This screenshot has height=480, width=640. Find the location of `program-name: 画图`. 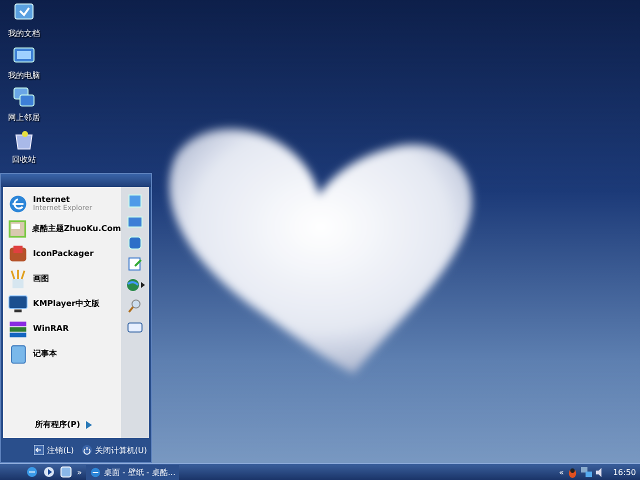

program-name: 画图 is located at coordinates (41, 278).